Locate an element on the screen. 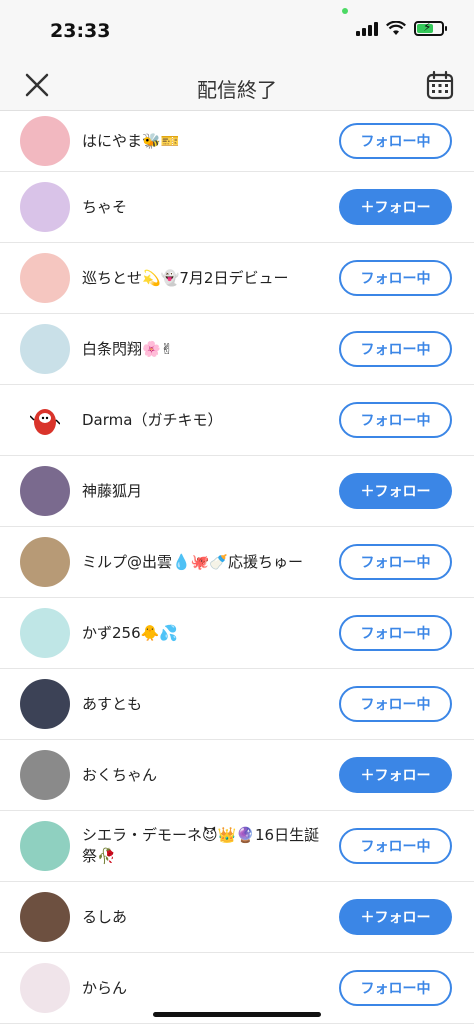  home-indicator is located at coordinates (237, 1014).